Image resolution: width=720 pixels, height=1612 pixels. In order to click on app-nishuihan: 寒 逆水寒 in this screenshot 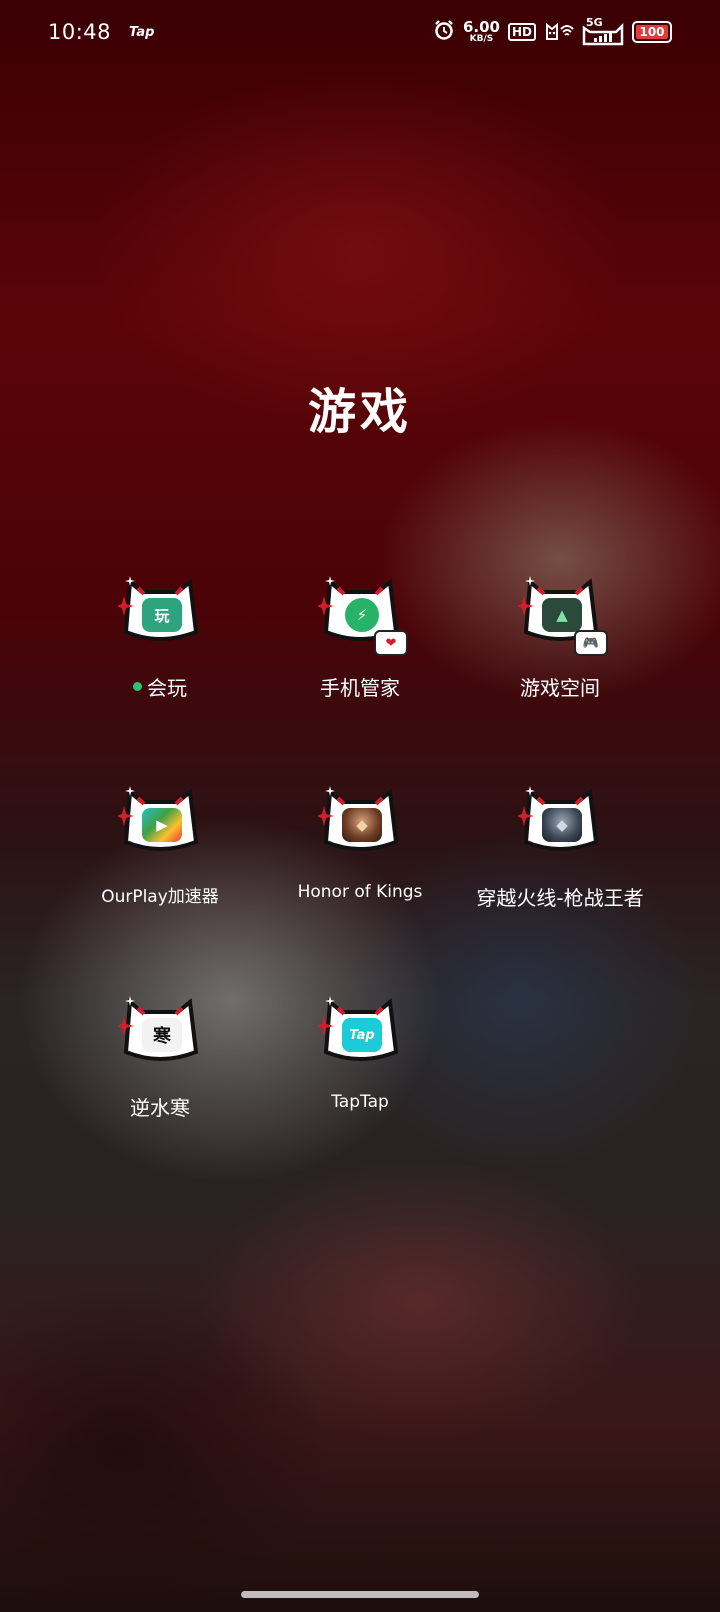, I will do `click(160, 1054)`.